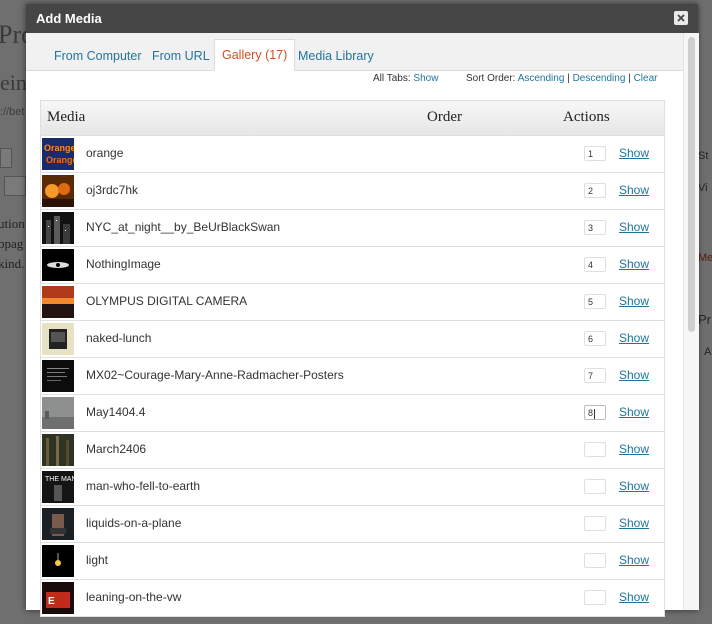  What do you see at coordinates (58, 598) in the screenshot?
I see `media-thumbnail: E` at bounding box center [58, 598].